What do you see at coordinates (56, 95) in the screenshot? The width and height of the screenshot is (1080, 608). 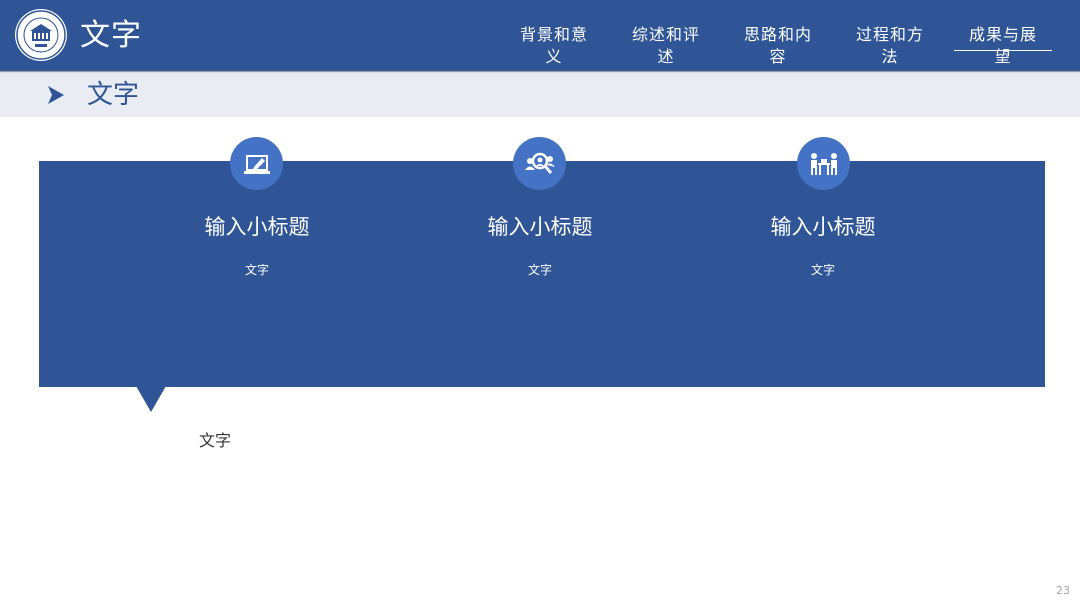 I see `chevron-right-icon` at bounding box center [56, 95].